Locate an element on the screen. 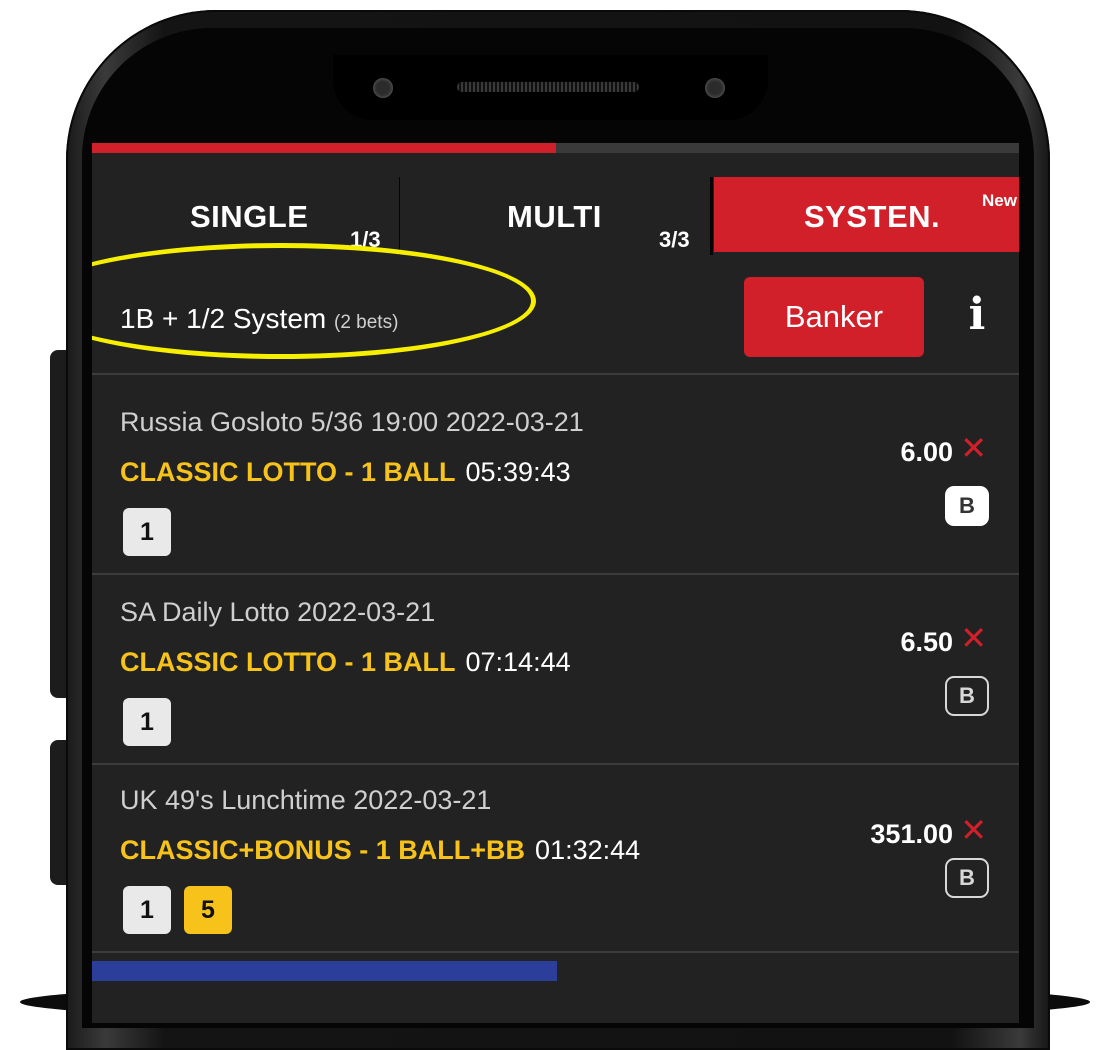 The image size is (1100, 1050). tab-multi-count: 3/3 is located at coordinates (674, 239).